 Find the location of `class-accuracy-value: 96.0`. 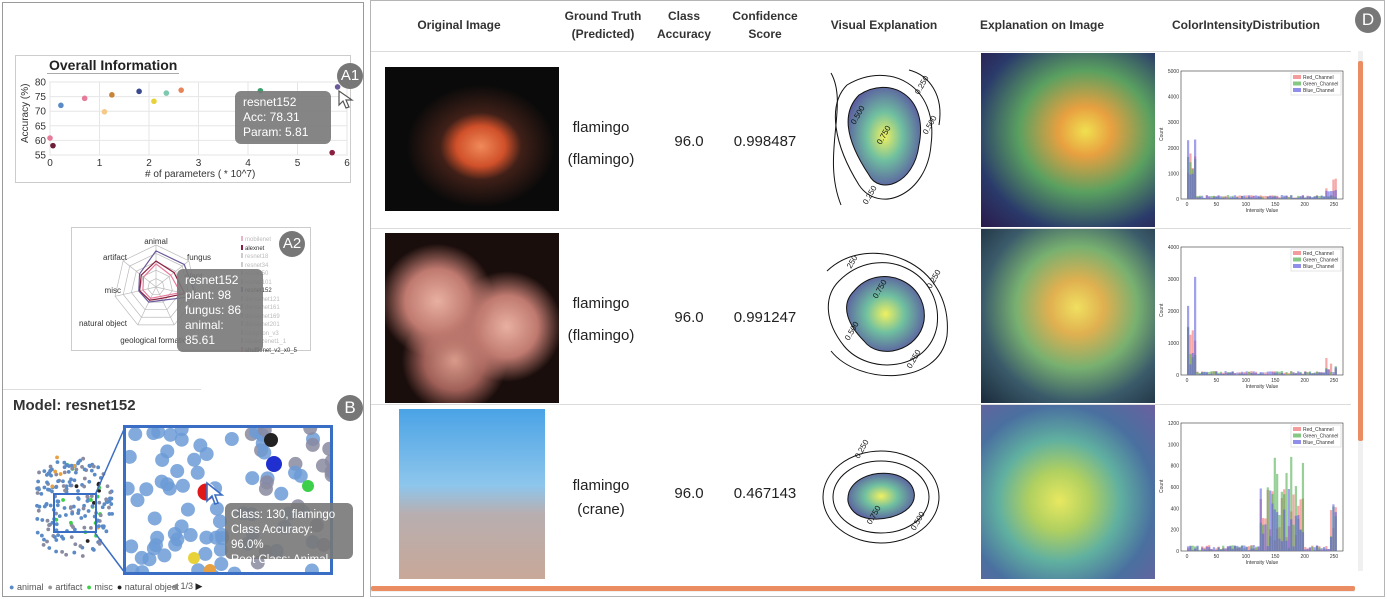

class-accuracy-value: 96.0 is located at coordinates (689, 317).